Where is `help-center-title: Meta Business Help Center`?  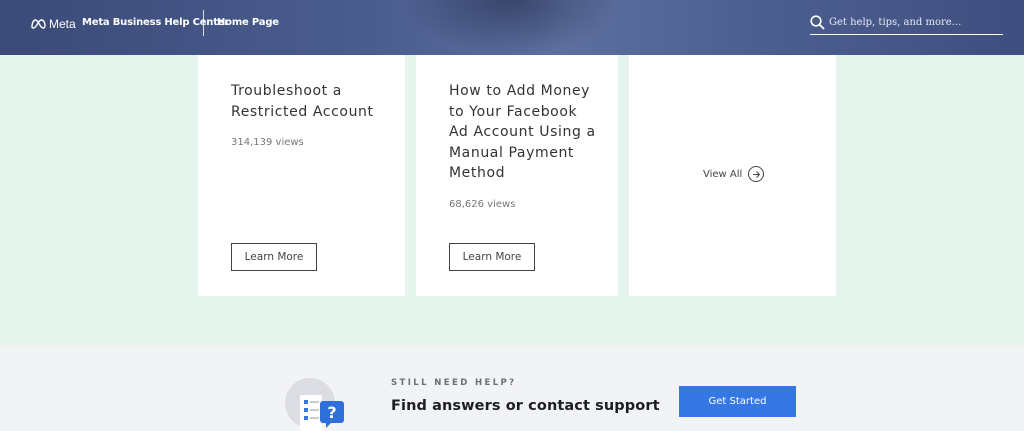
help-center-title: Meta Business Help Center is located at coordinates (155, 22).